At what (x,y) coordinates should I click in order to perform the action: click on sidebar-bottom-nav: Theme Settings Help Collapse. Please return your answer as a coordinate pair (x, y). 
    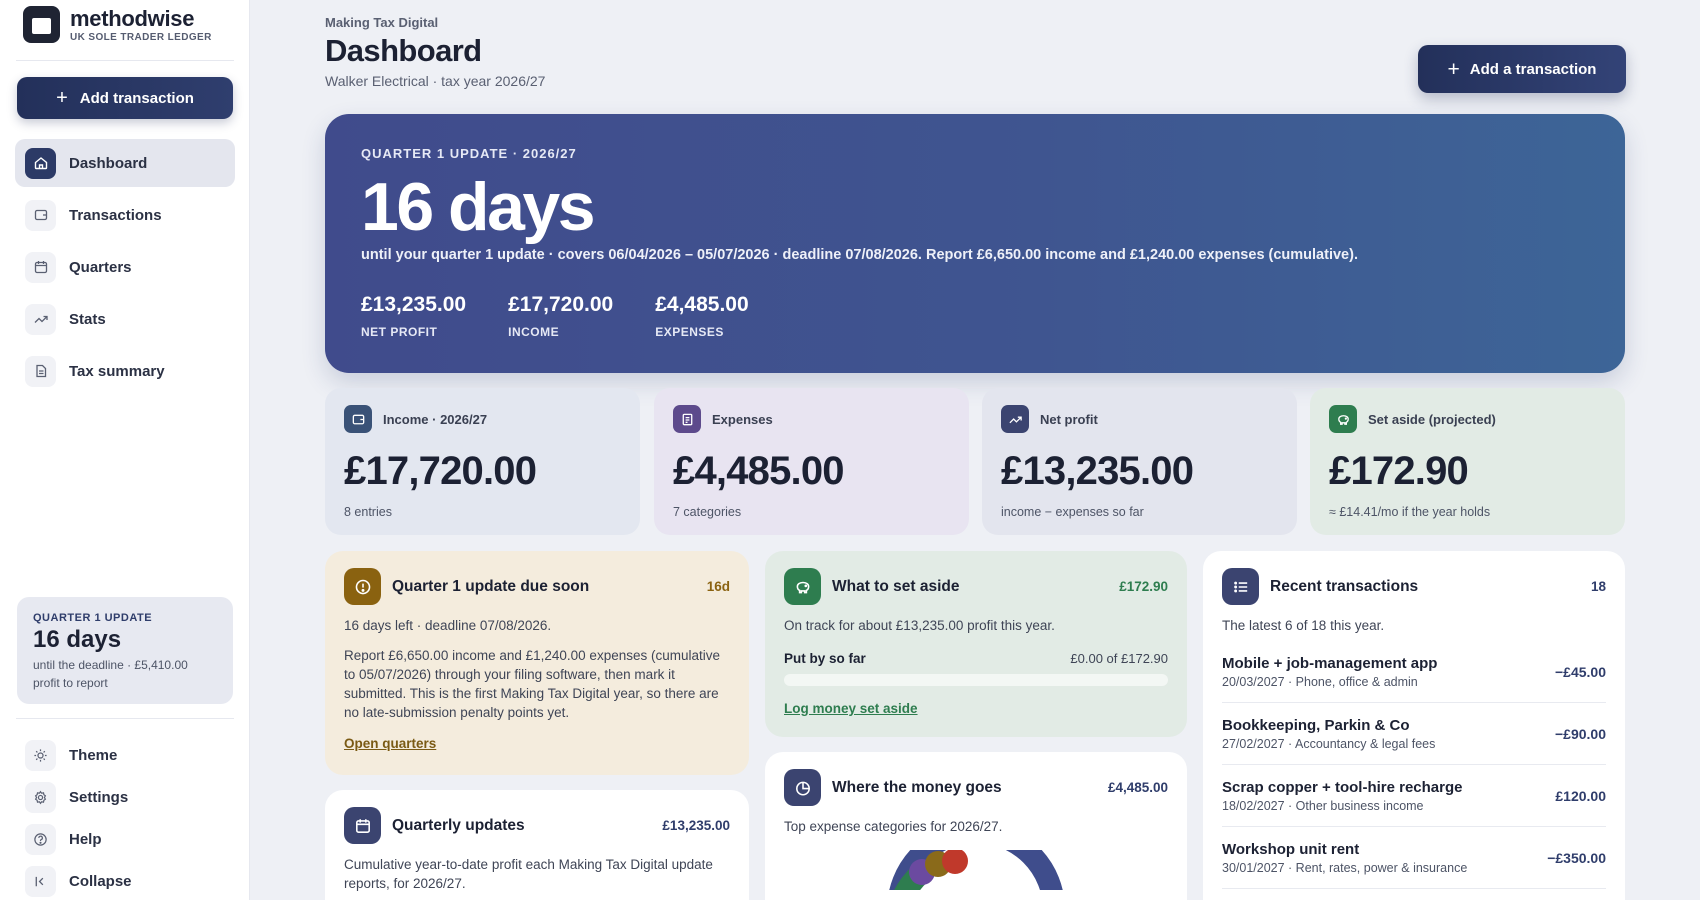
    Looking at the image, I should click on (125, 817).